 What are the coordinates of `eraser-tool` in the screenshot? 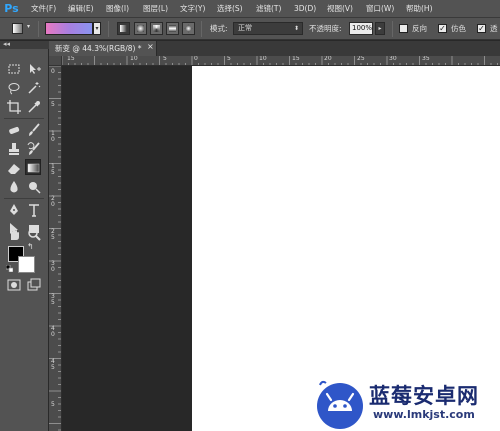 It's located at (14, 168).